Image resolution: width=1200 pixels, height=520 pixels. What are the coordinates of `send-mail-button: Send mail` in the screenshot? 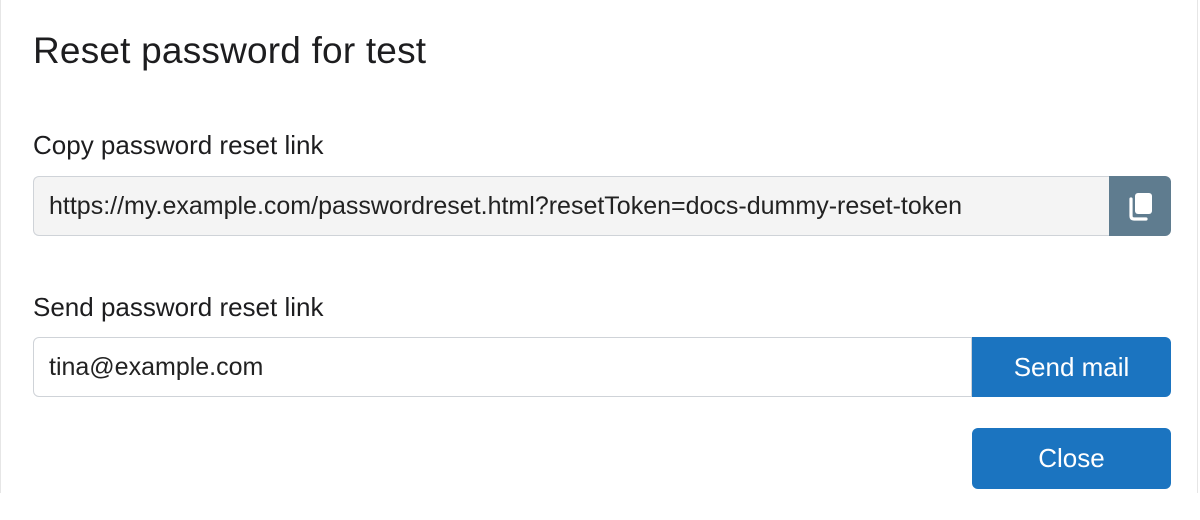 It's located at (1071, 367).